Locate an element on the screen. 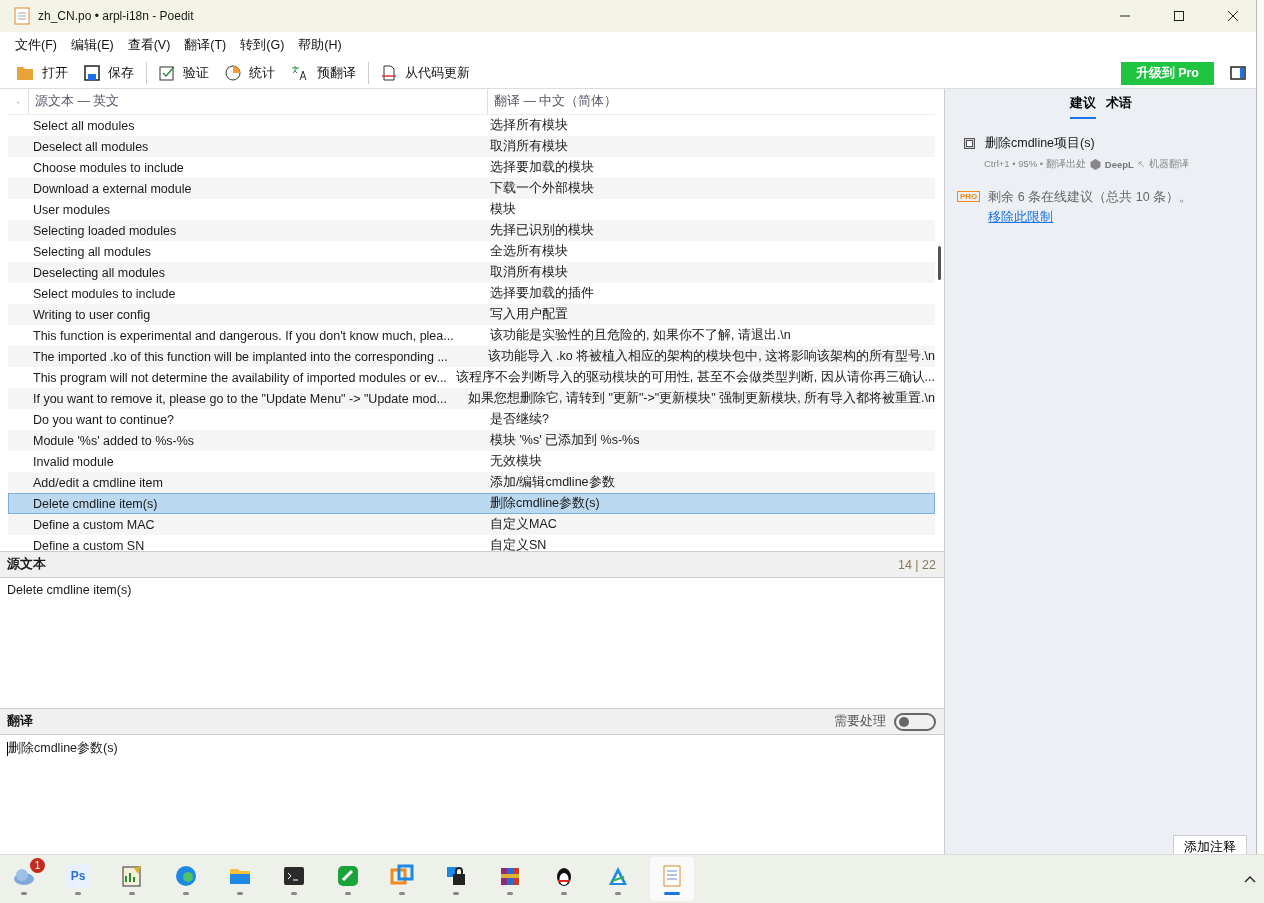  list-row: User modules 模块 is located at coordinates (471, 209).